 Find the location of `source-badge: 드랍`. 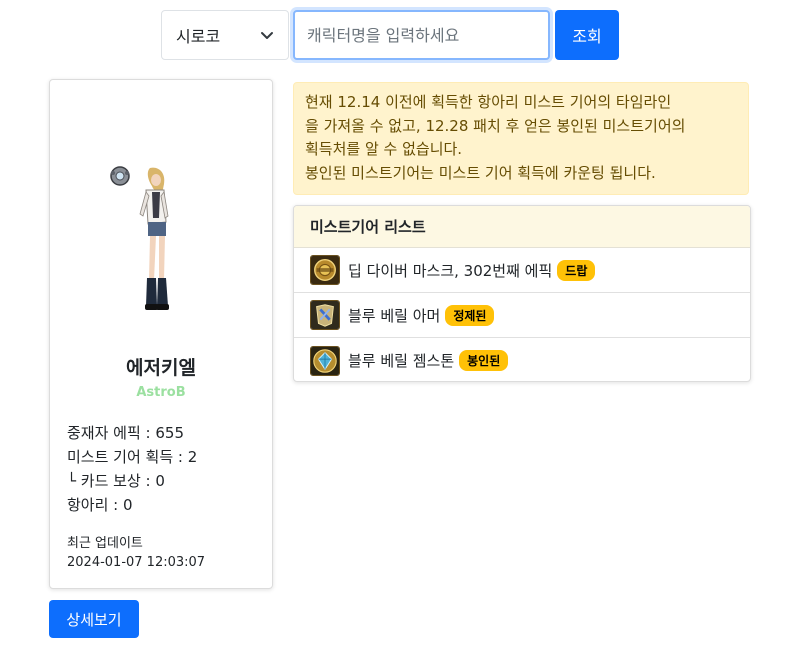

source-badge: 드랍 is located at coordinates (576, 270).